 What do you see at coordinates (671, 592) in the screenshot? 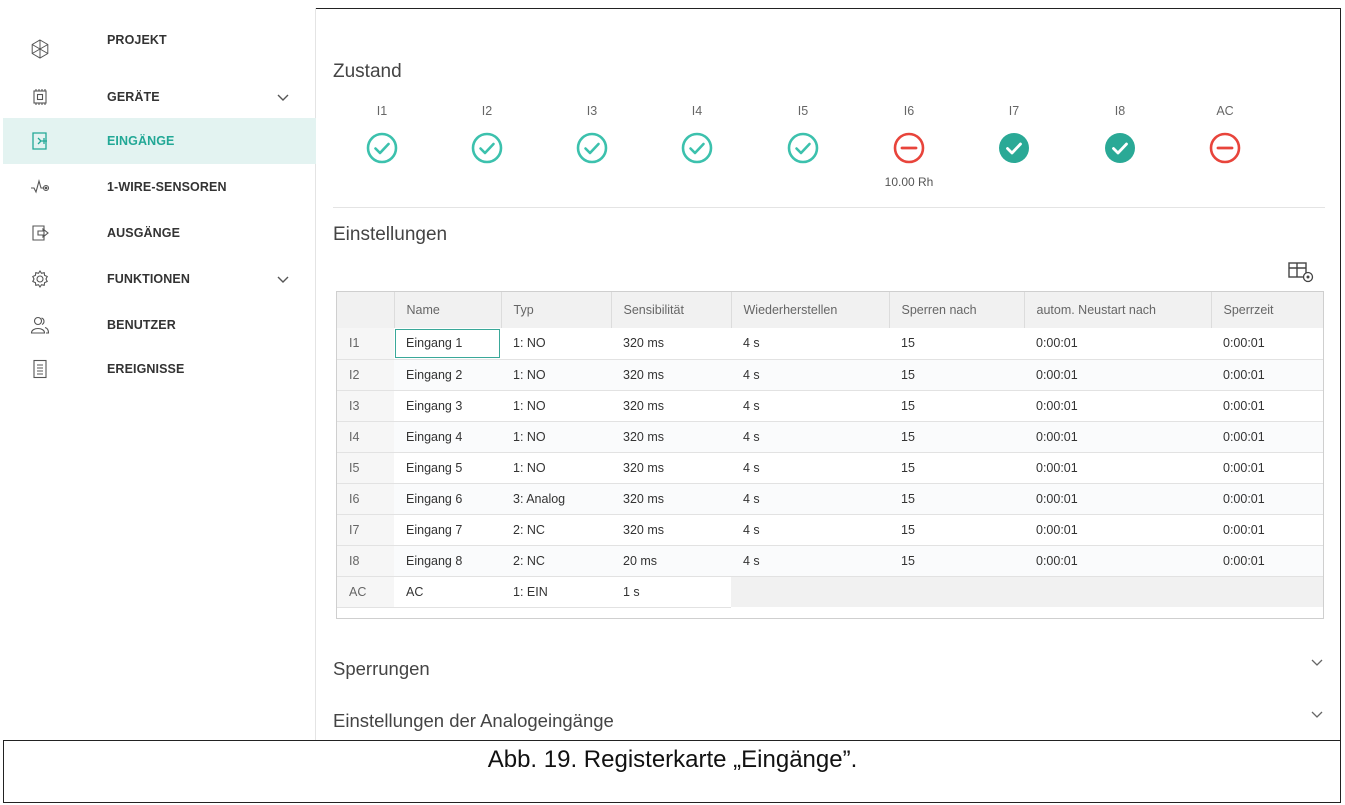
I see `cell-sensitivity: 1 s` at bounding box center [671, 592].